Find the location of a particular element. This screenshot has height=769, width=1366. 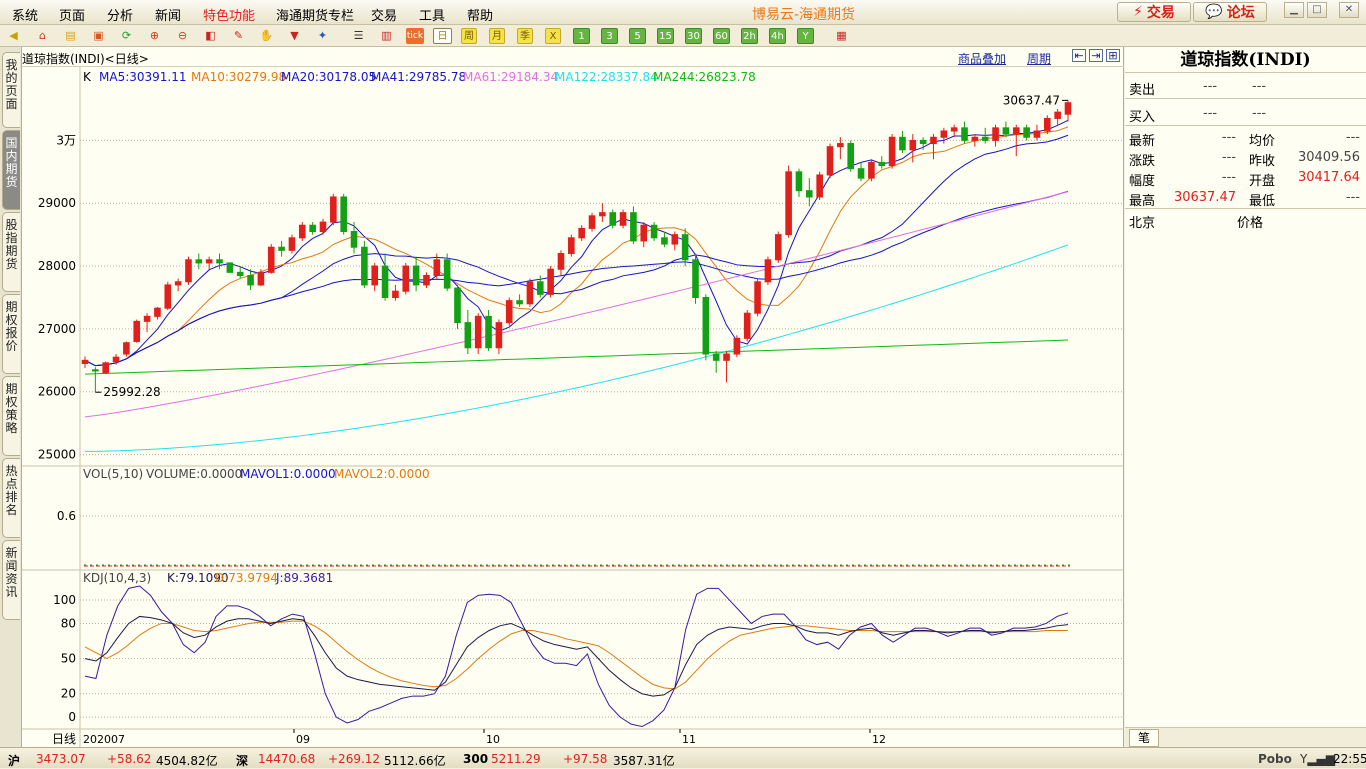

kdj-tick-label: 0 is located at coordinates (72, 717).